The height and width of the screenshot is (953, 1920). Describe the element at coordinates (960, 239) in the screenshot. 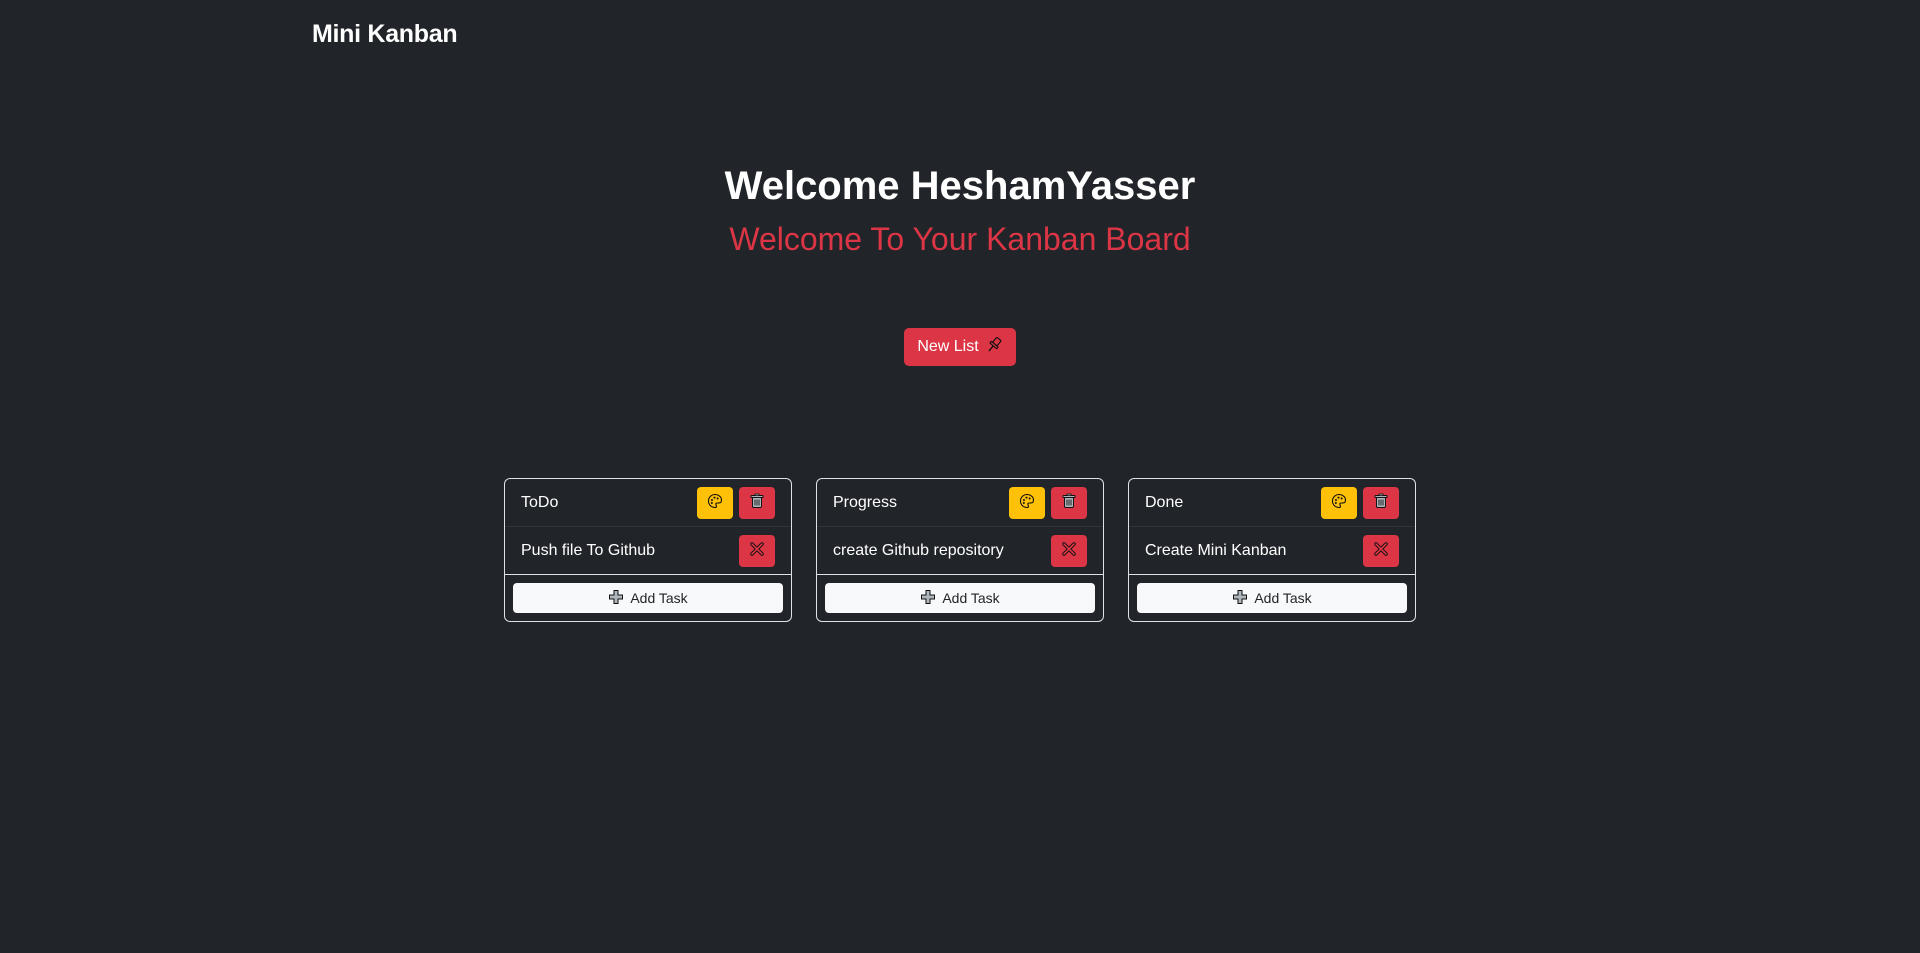

I see `welcome-subtitle: Welcome To Your Kanban Board` at that location.